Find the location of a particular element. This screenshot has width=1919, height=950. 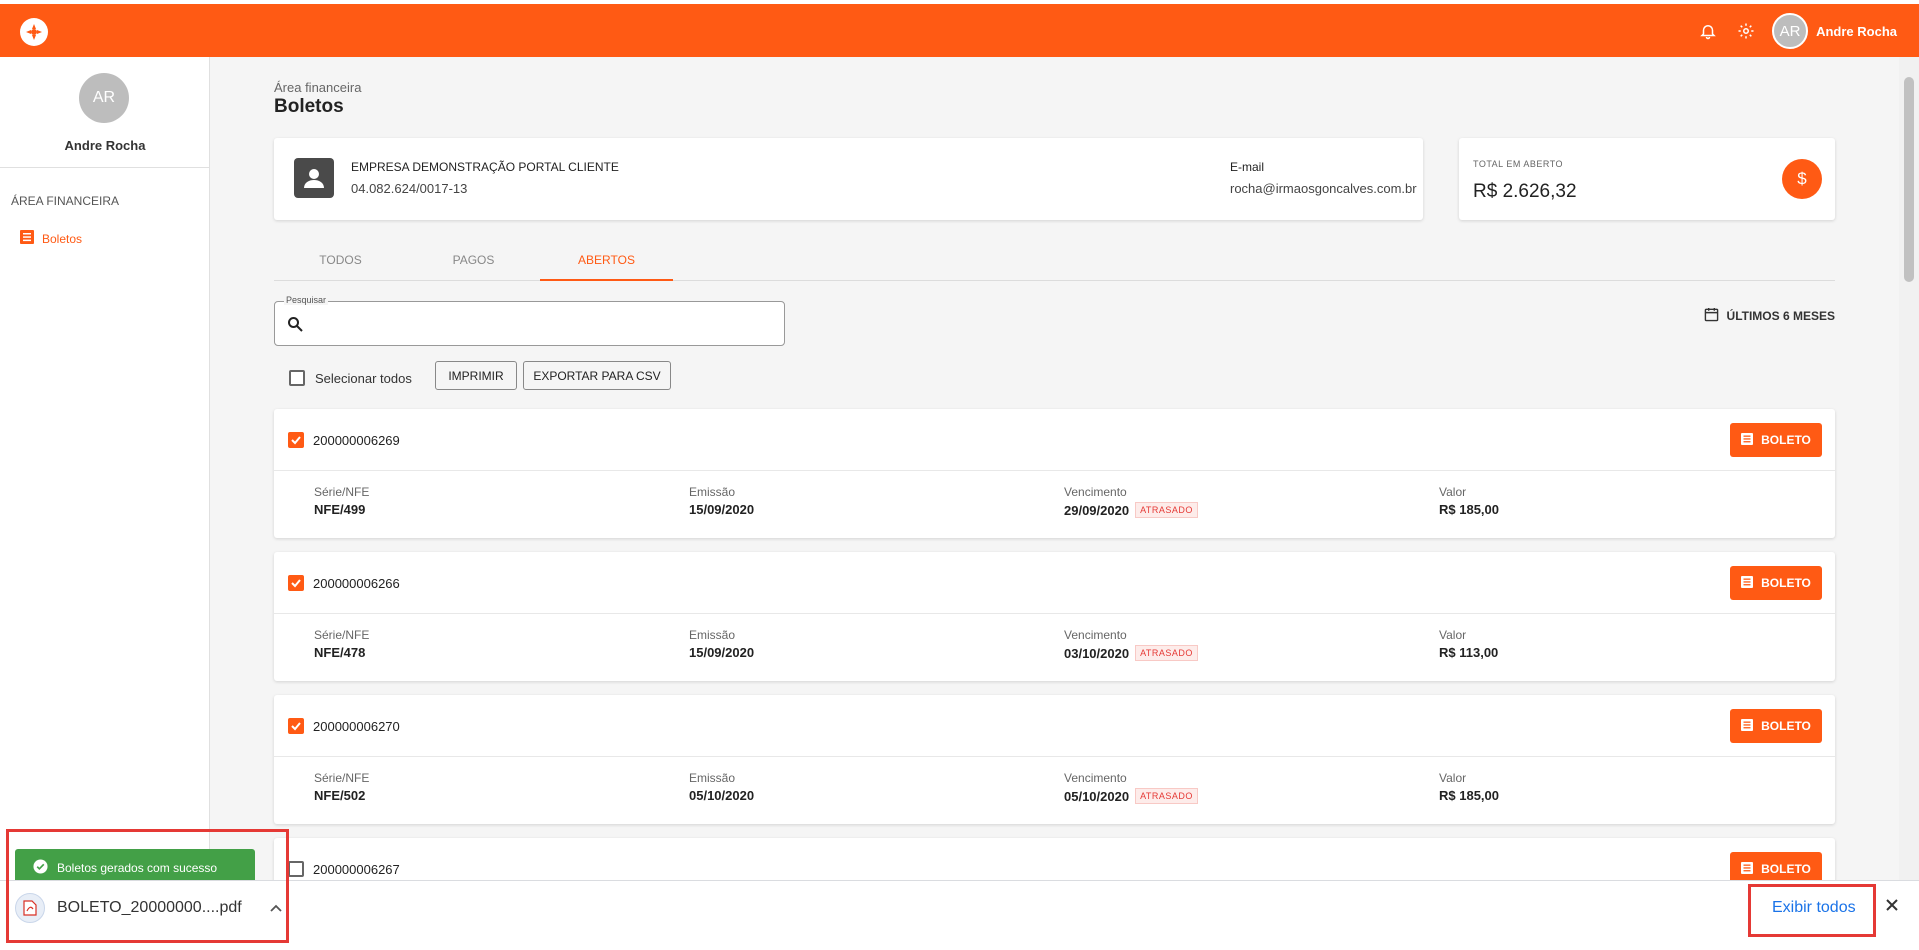

search-icon is located at coordinates (295, 326).